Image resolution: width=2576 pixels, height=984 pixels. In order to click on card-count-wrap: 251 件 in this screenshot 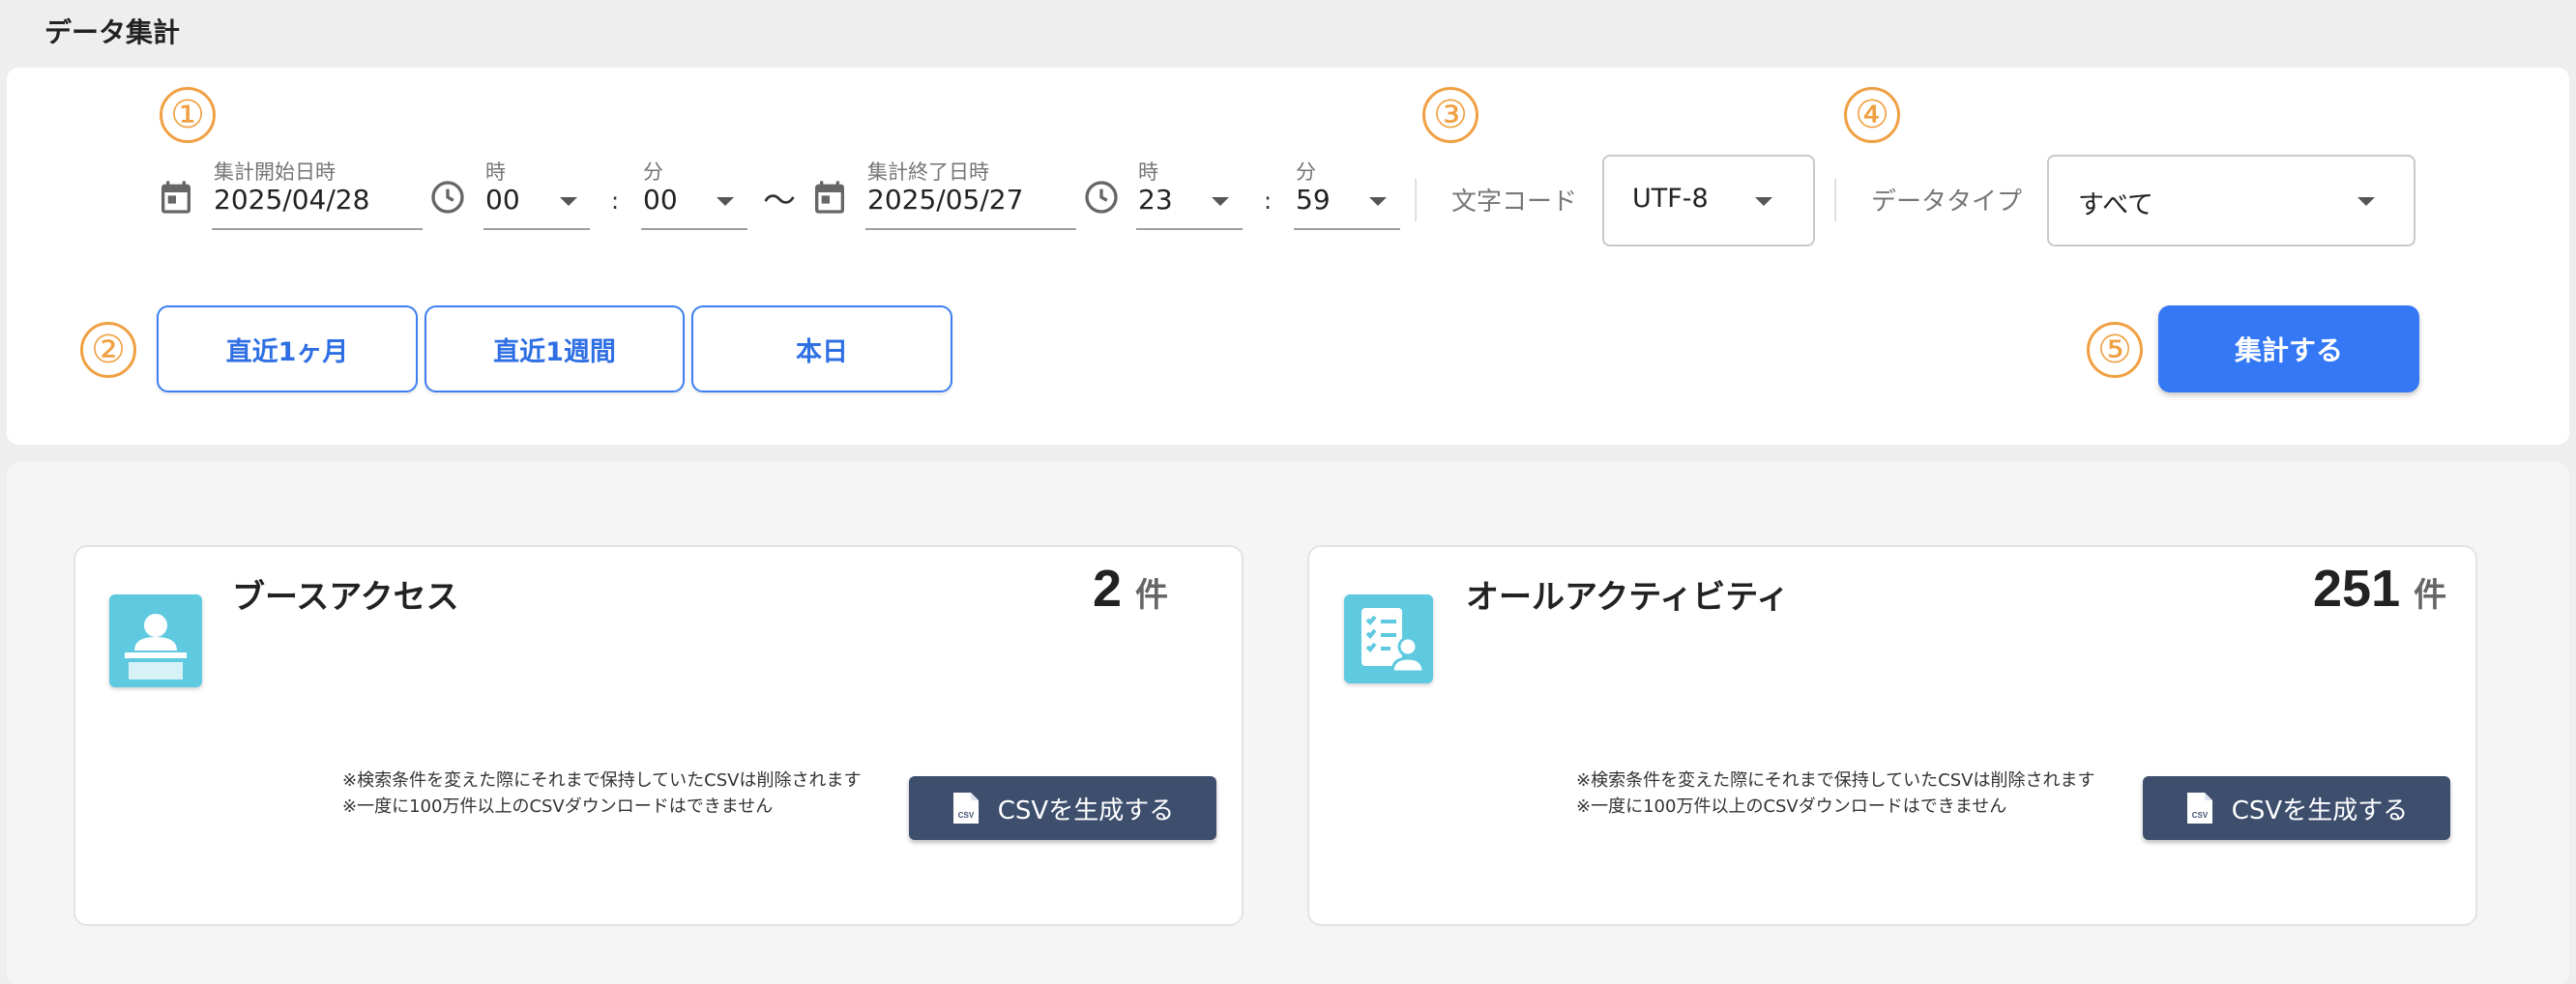, I will do `click(2379, 589)`.